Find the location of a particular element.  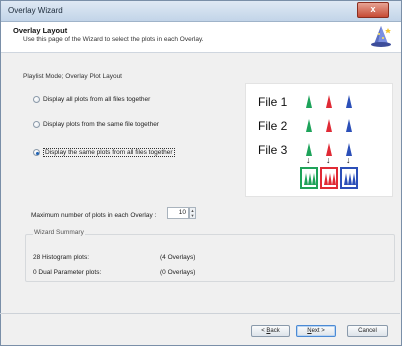

window-title: Overlay Wizard is located at coordinates (35, 10).